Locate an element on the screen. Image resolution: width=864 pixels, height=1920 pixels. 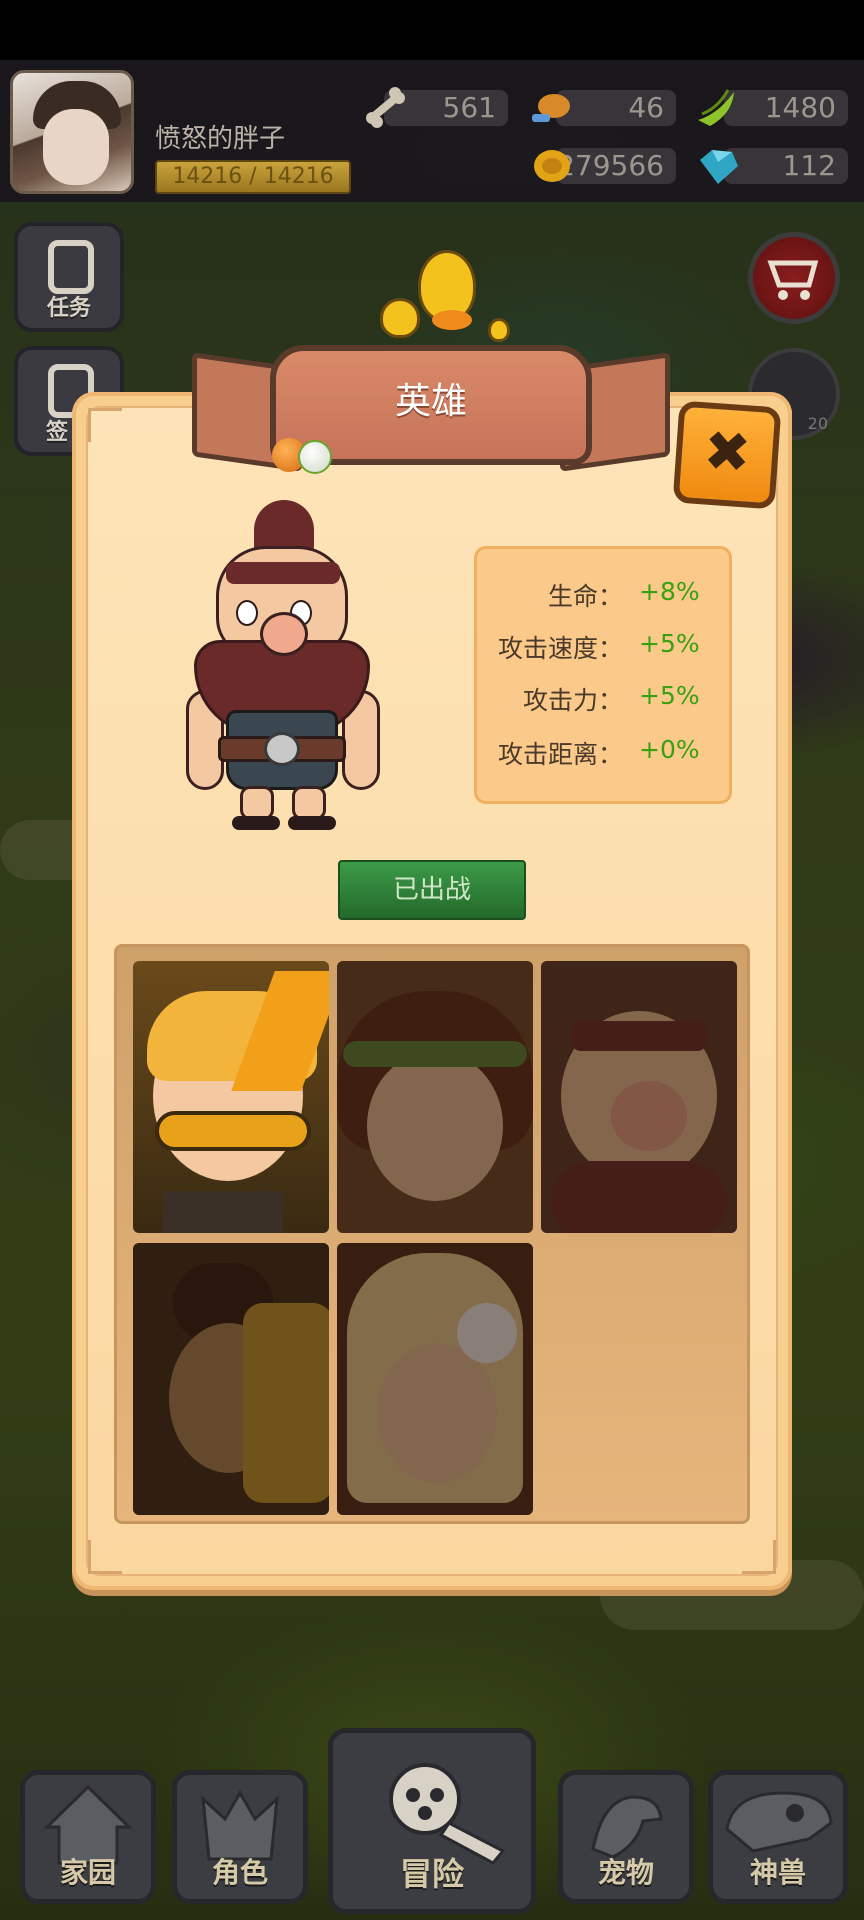
stat-label: 攻击力： is located at coordinates (572, 700).